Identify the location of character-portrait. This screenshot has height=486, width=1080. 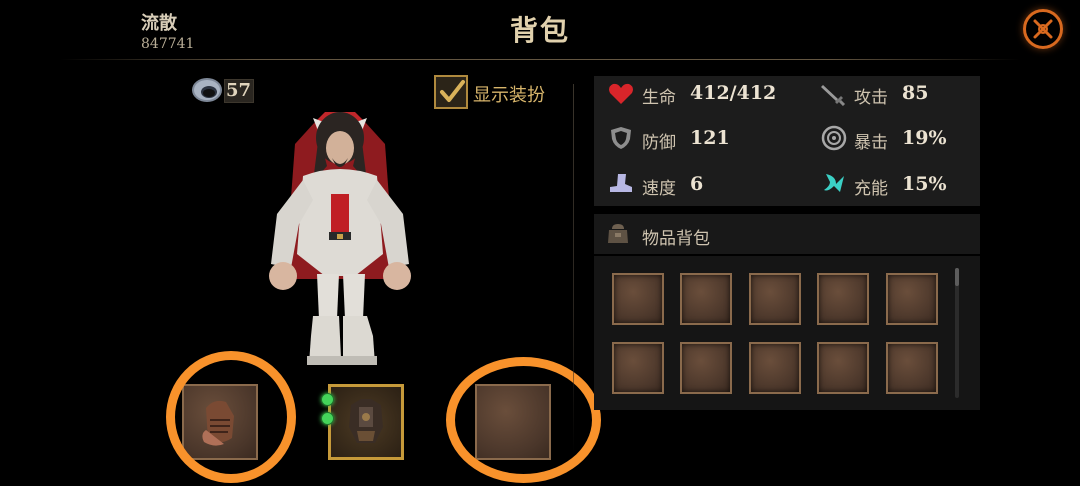
(340, 238).